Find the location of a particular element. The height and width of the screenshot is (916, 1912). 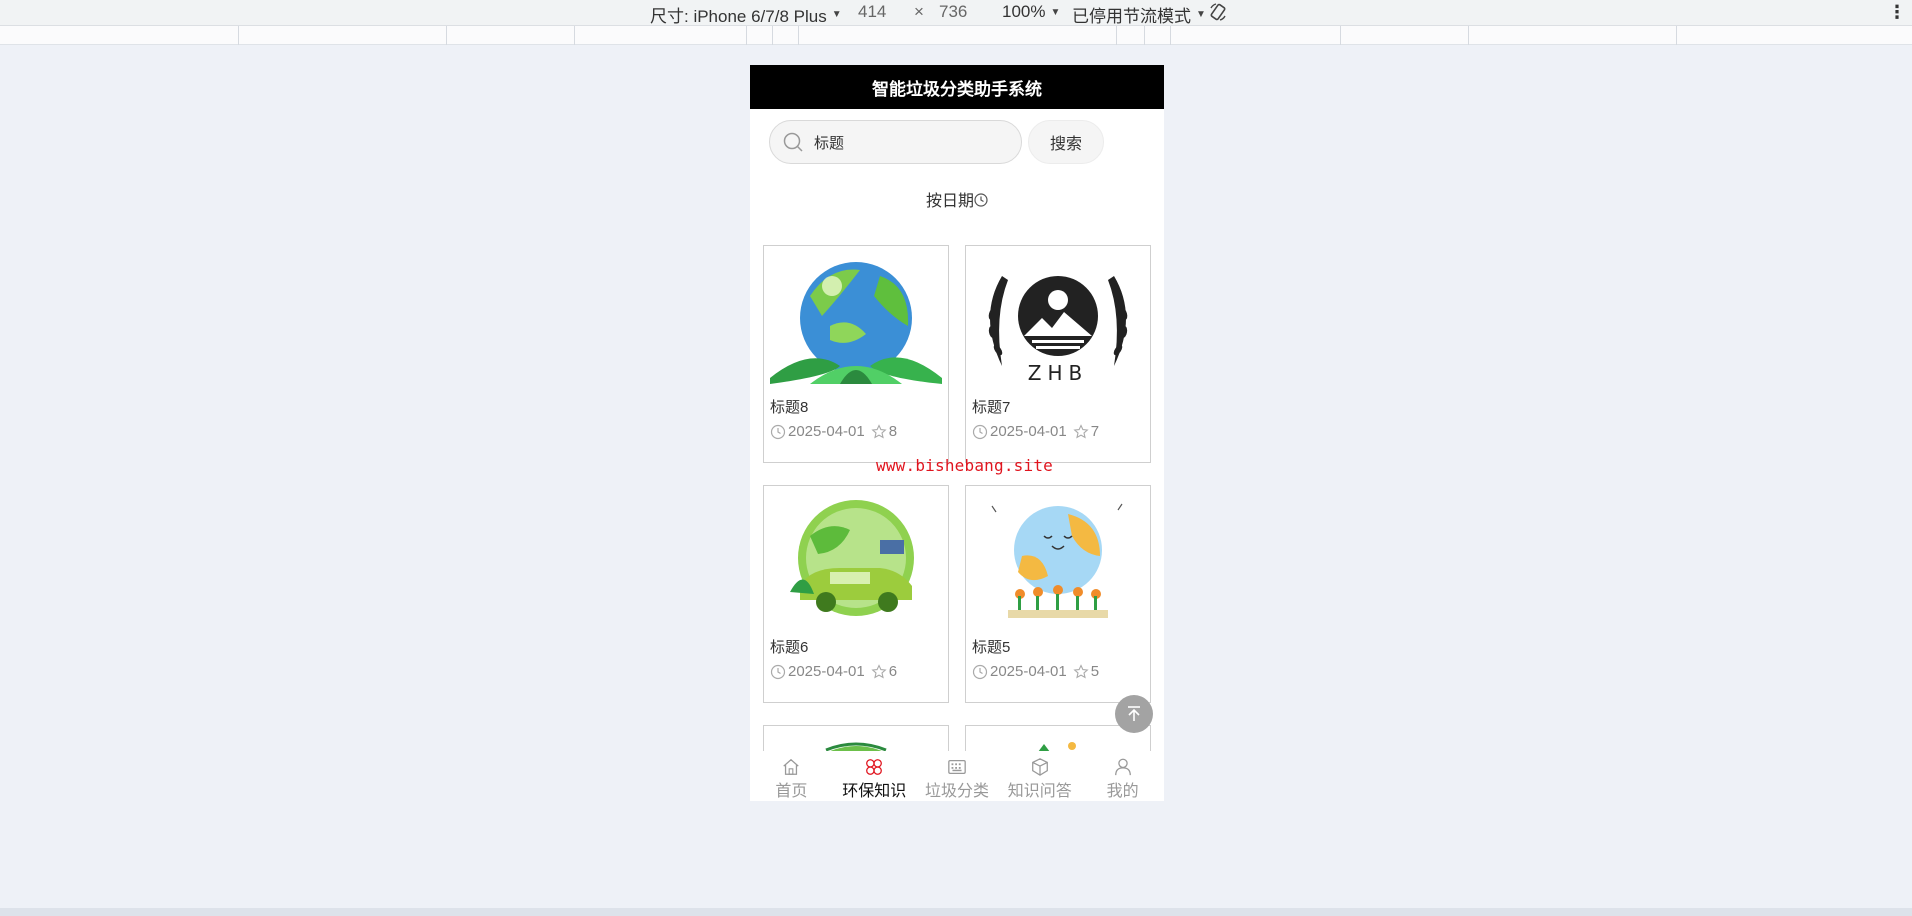

device-width-value: 414 is located at coordinates (872, 11).